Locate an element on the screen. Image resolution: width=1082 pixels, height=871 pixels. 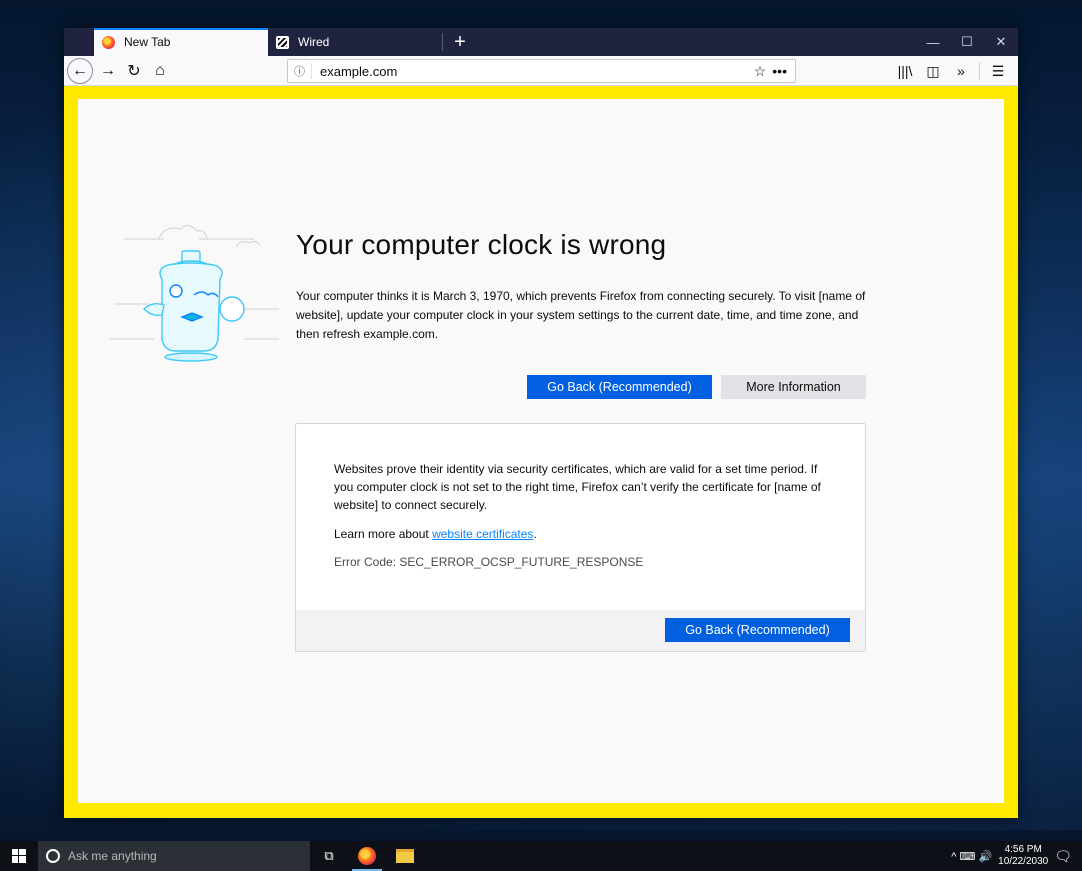
forward-button: → is located at coordinates (108, 71).